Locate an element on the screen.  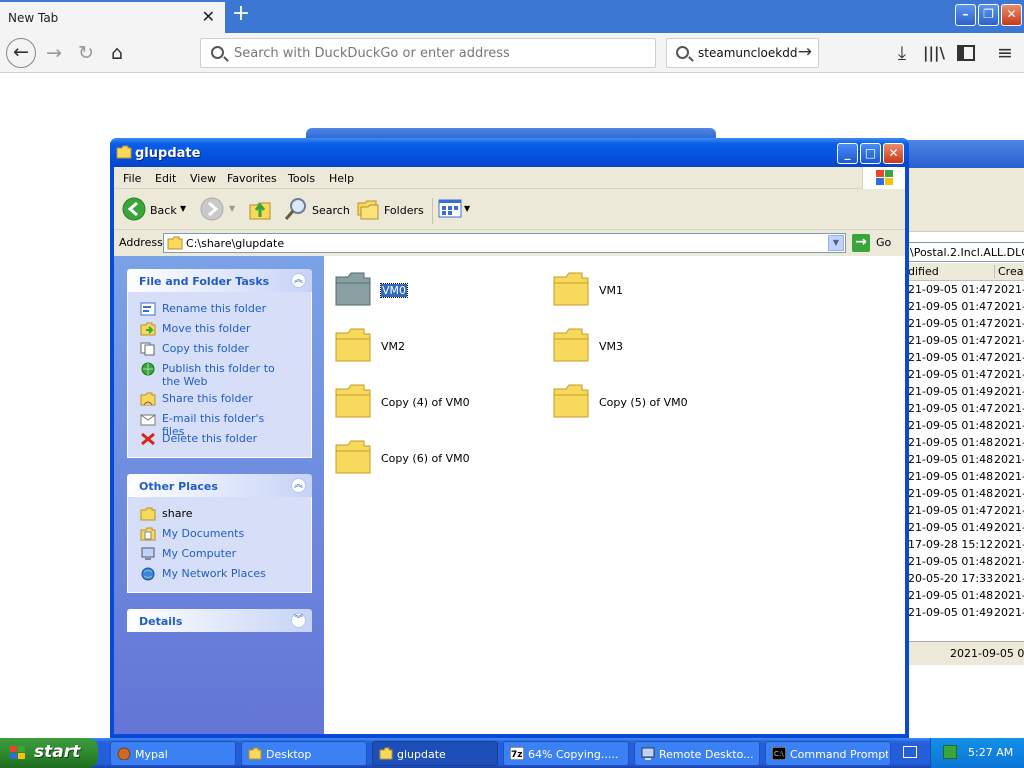
browser-tab: New Tab ✕ is located at coordinates (112, 16).